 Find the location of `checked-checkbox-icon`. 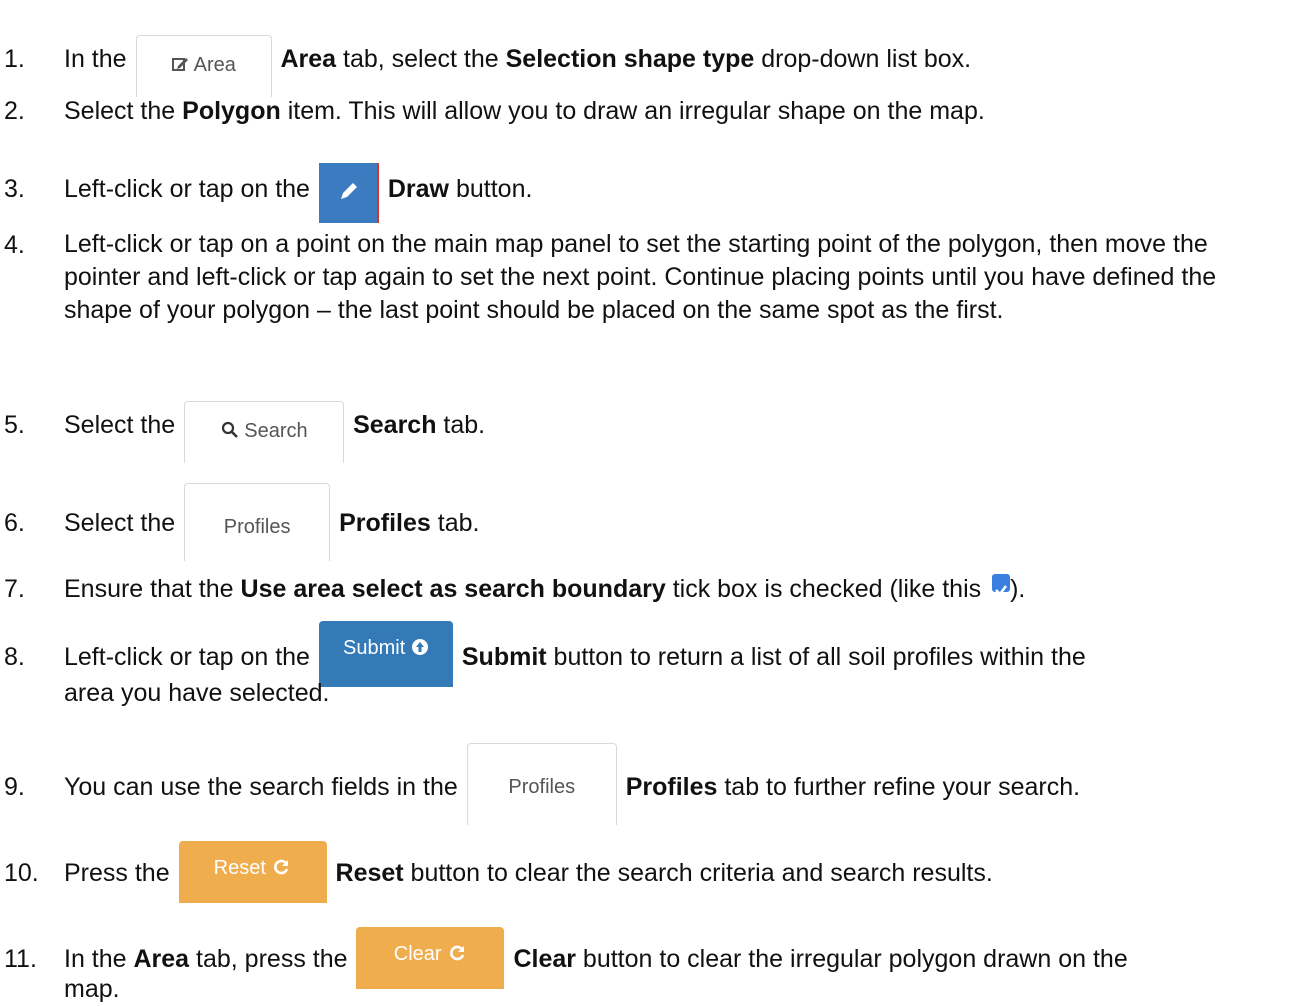

checked-checkbox-icon is located at coordinates (1001, 585).